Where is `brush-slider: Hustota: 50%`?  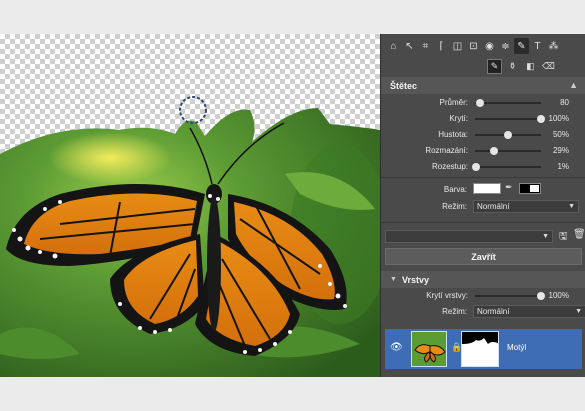 brush-slider: Hustota: 50% is located at coordinates (483, 135).